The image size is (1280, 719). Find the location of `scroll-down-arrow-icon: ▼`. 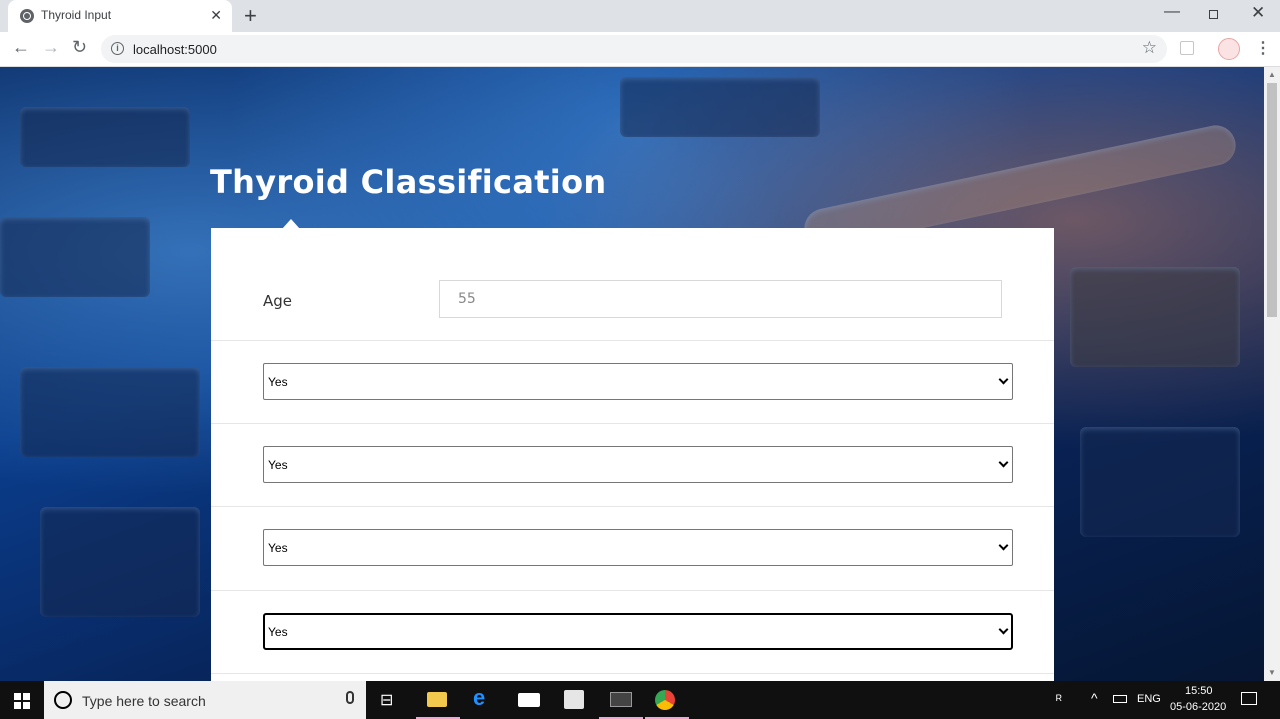

scroll-down-arrow-icon: ▼ is located at coordinates (1272, 672).